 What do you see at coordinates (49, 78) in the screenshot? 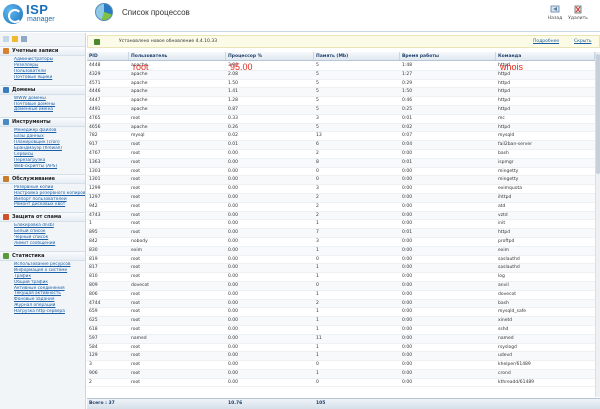
I see `sidebar-item: Почтовые ящики` at bounding box center [49, 78].